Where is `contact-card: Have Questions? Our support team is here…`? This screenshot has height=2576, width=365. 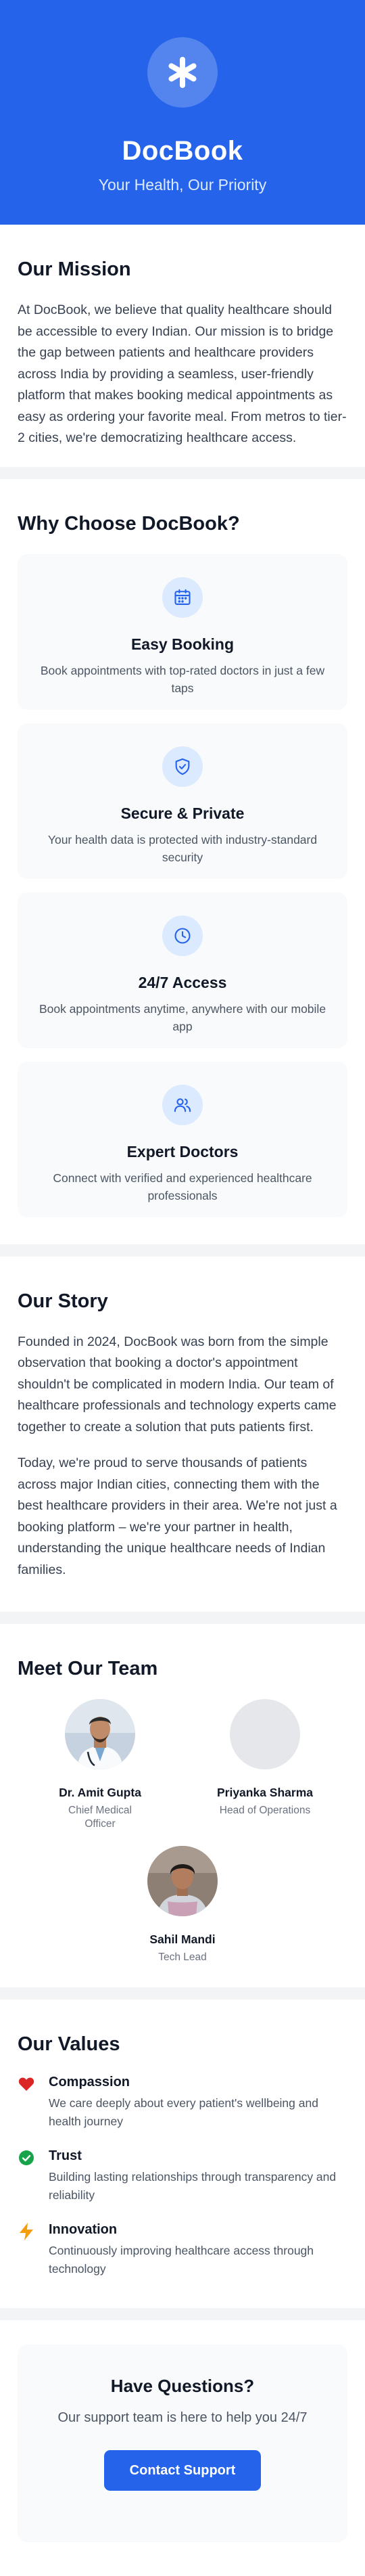 contact-card: Have Questions? Our support team is here… is located at coordinates (182, 2443).